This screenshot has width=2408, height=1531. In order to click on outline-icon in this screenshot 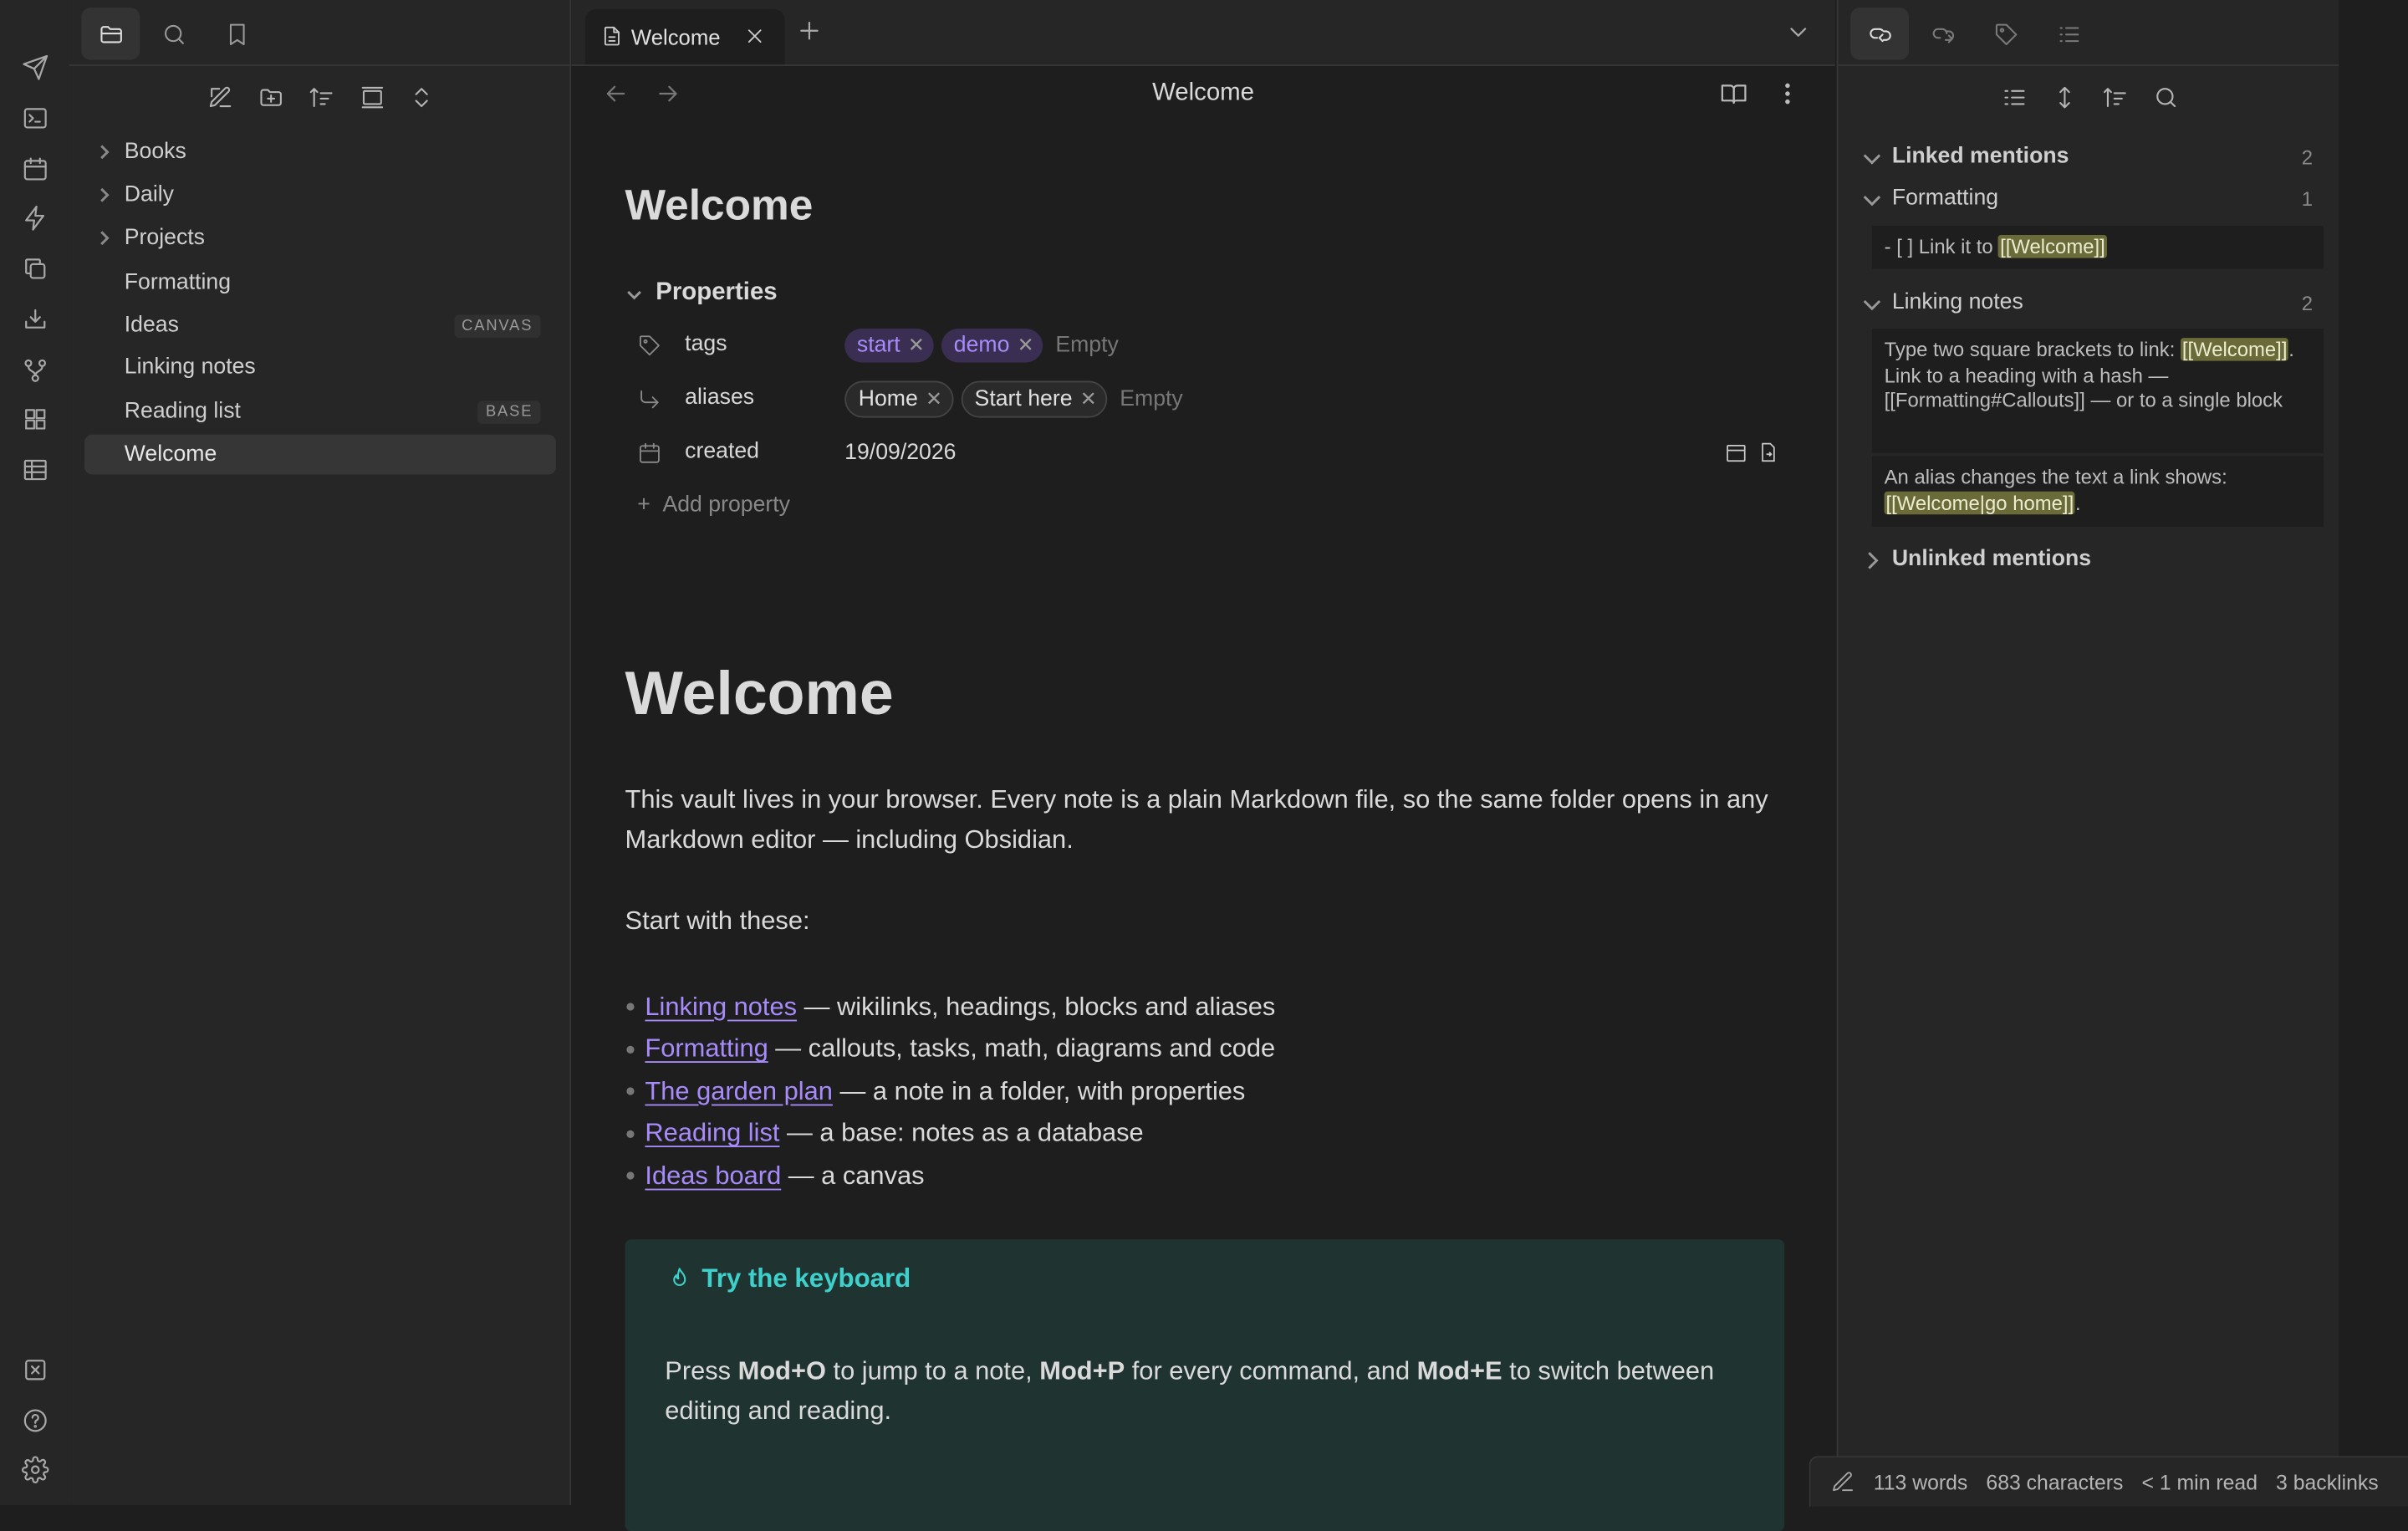, I will do `click(2068, 33)`.